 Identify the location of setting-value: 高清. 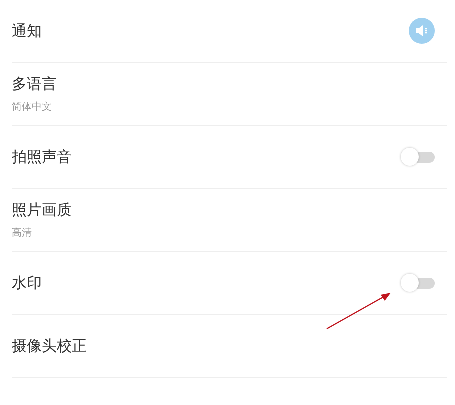
(22, 233).